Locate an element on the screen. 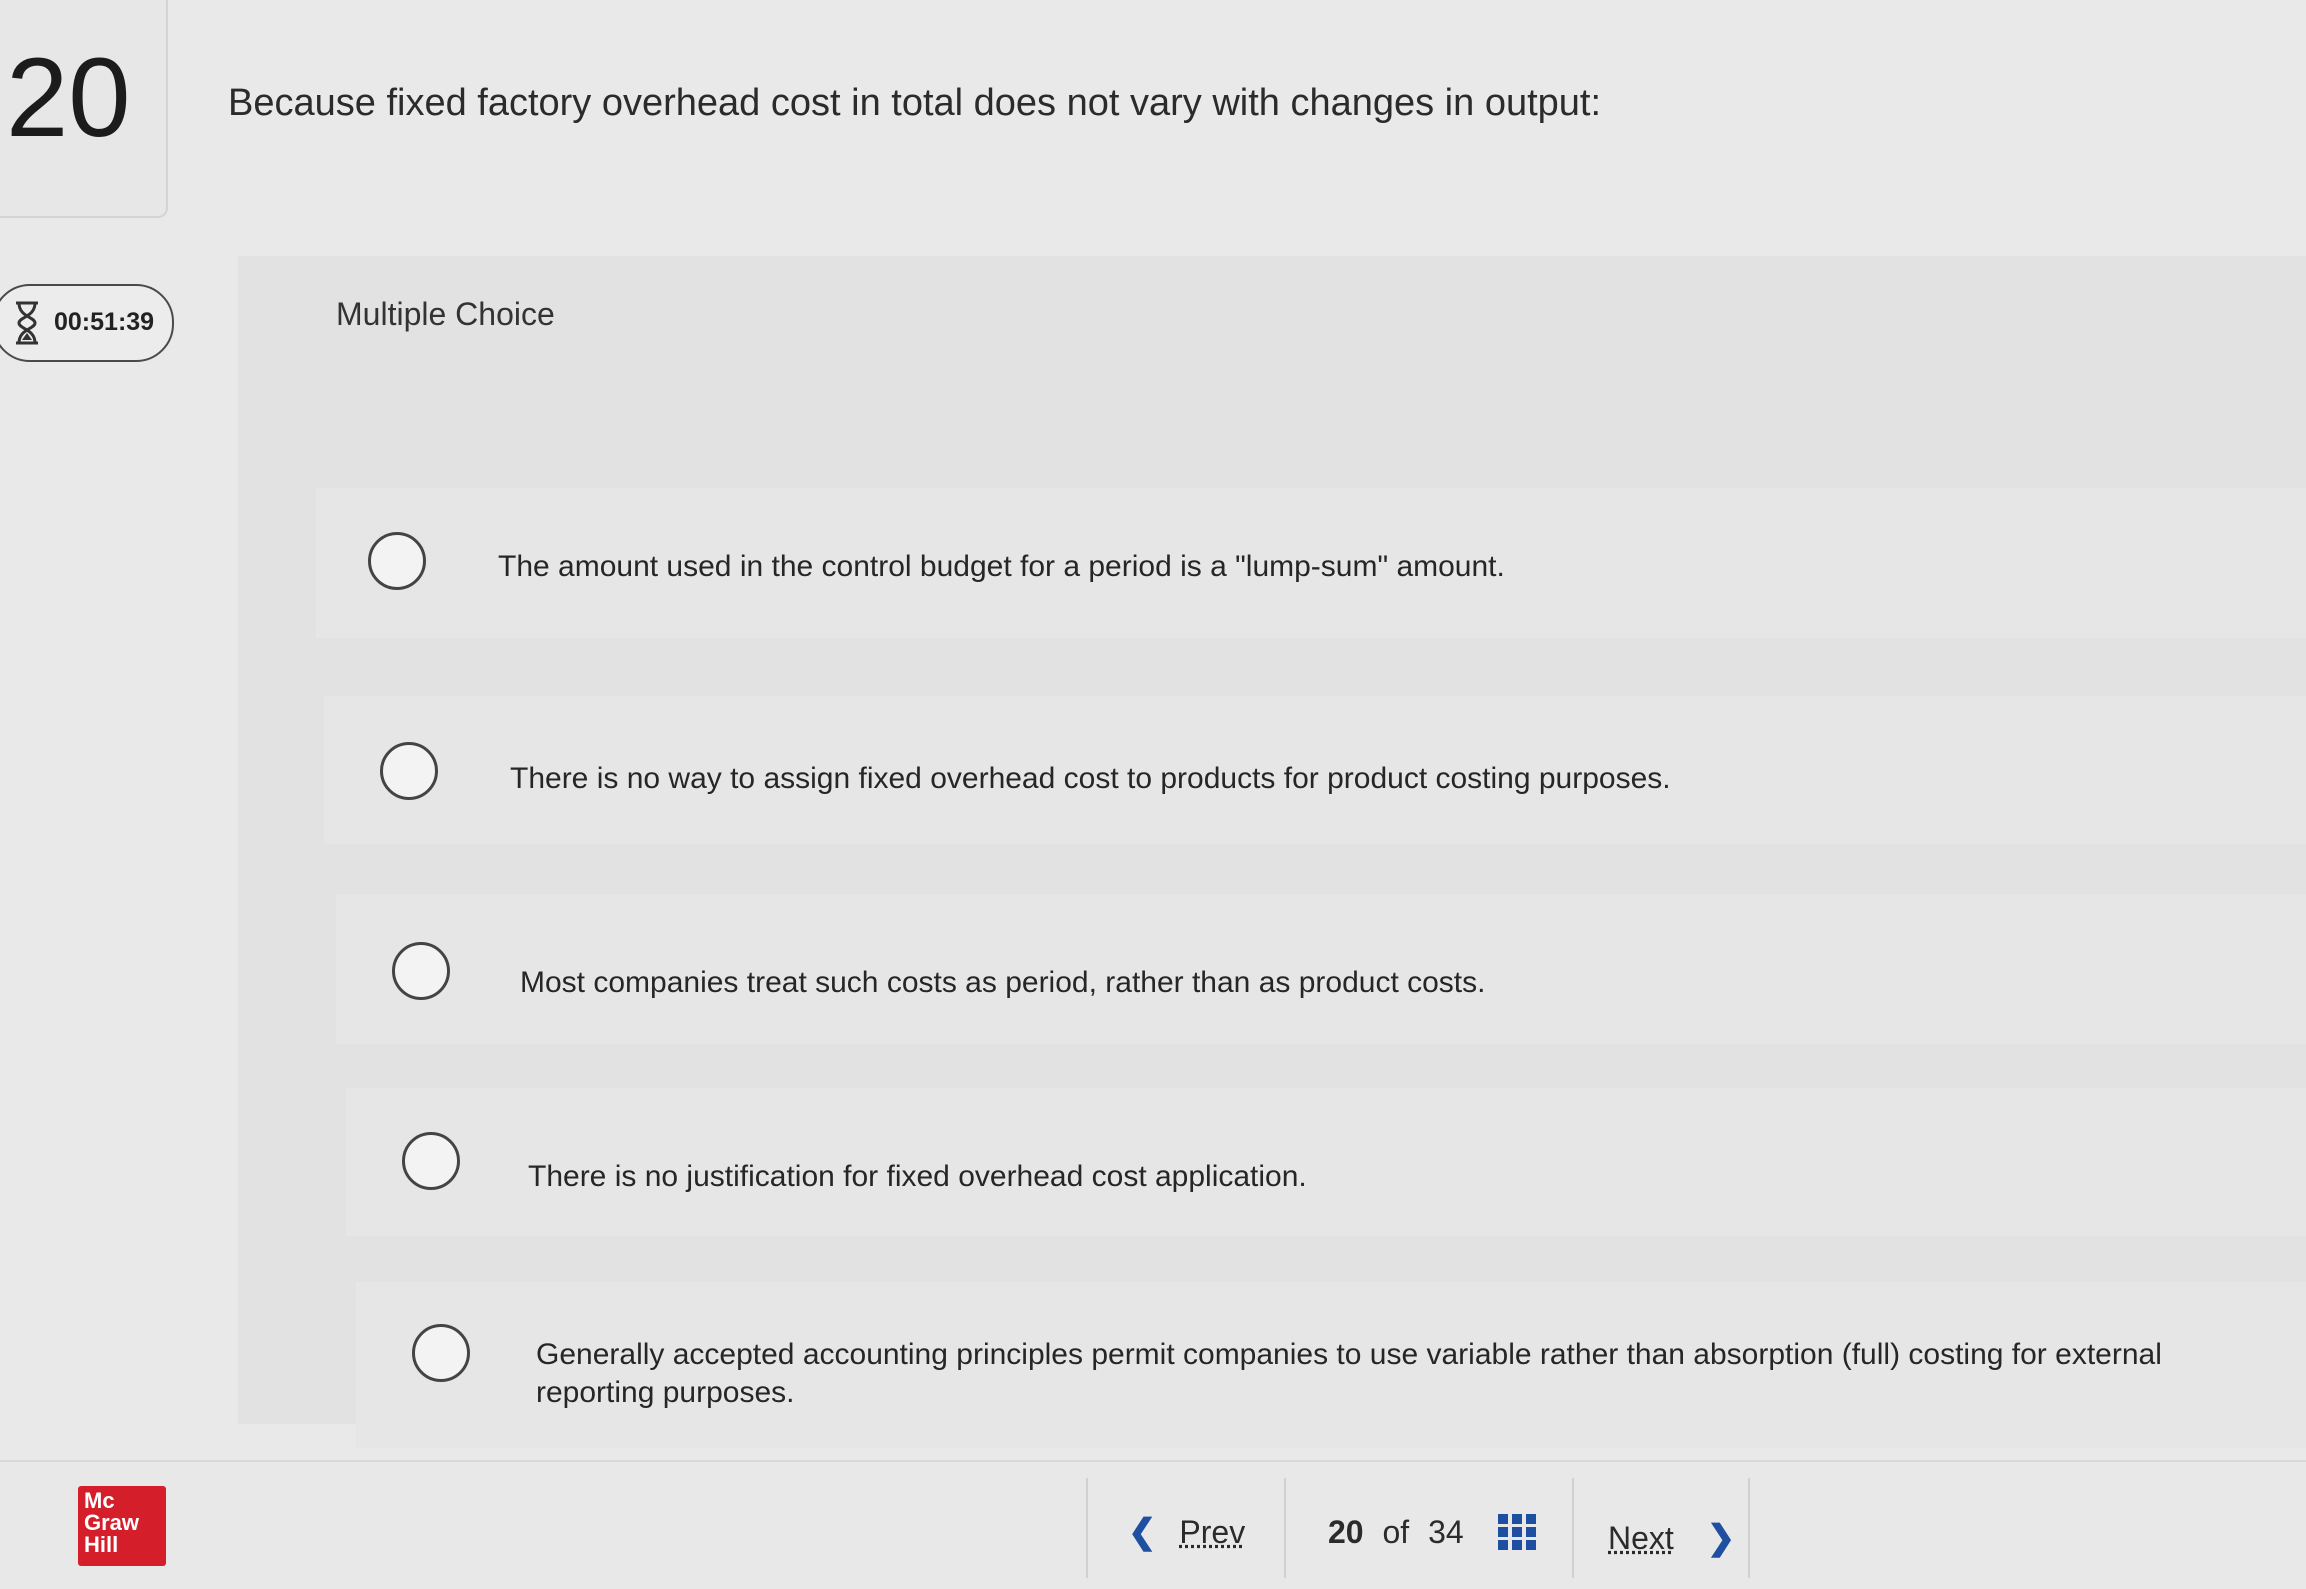  question-navigation: ❮ Prev 20 of 34 Next ❯ is located at coordinates (1418, 1528).